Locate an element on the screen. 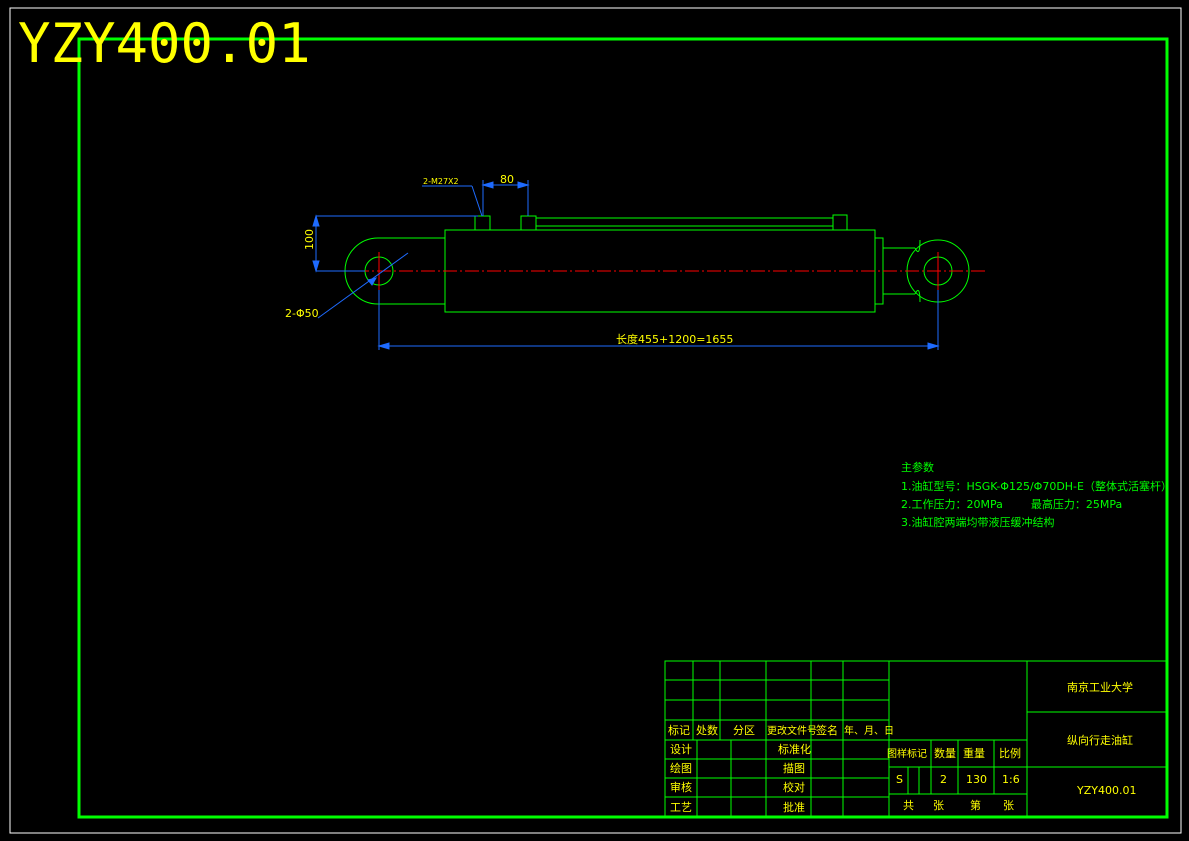 The height and width of the screenshot is (841, 1189). sheet-total: 共 is located at coordinates (908, 805).